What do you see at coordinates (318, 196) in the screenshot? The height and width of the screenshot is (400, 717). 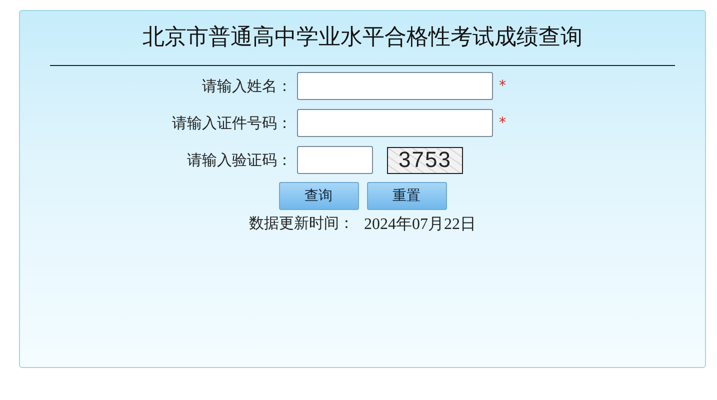 I see `query-button: 查询` at bounding box center [318, 196].